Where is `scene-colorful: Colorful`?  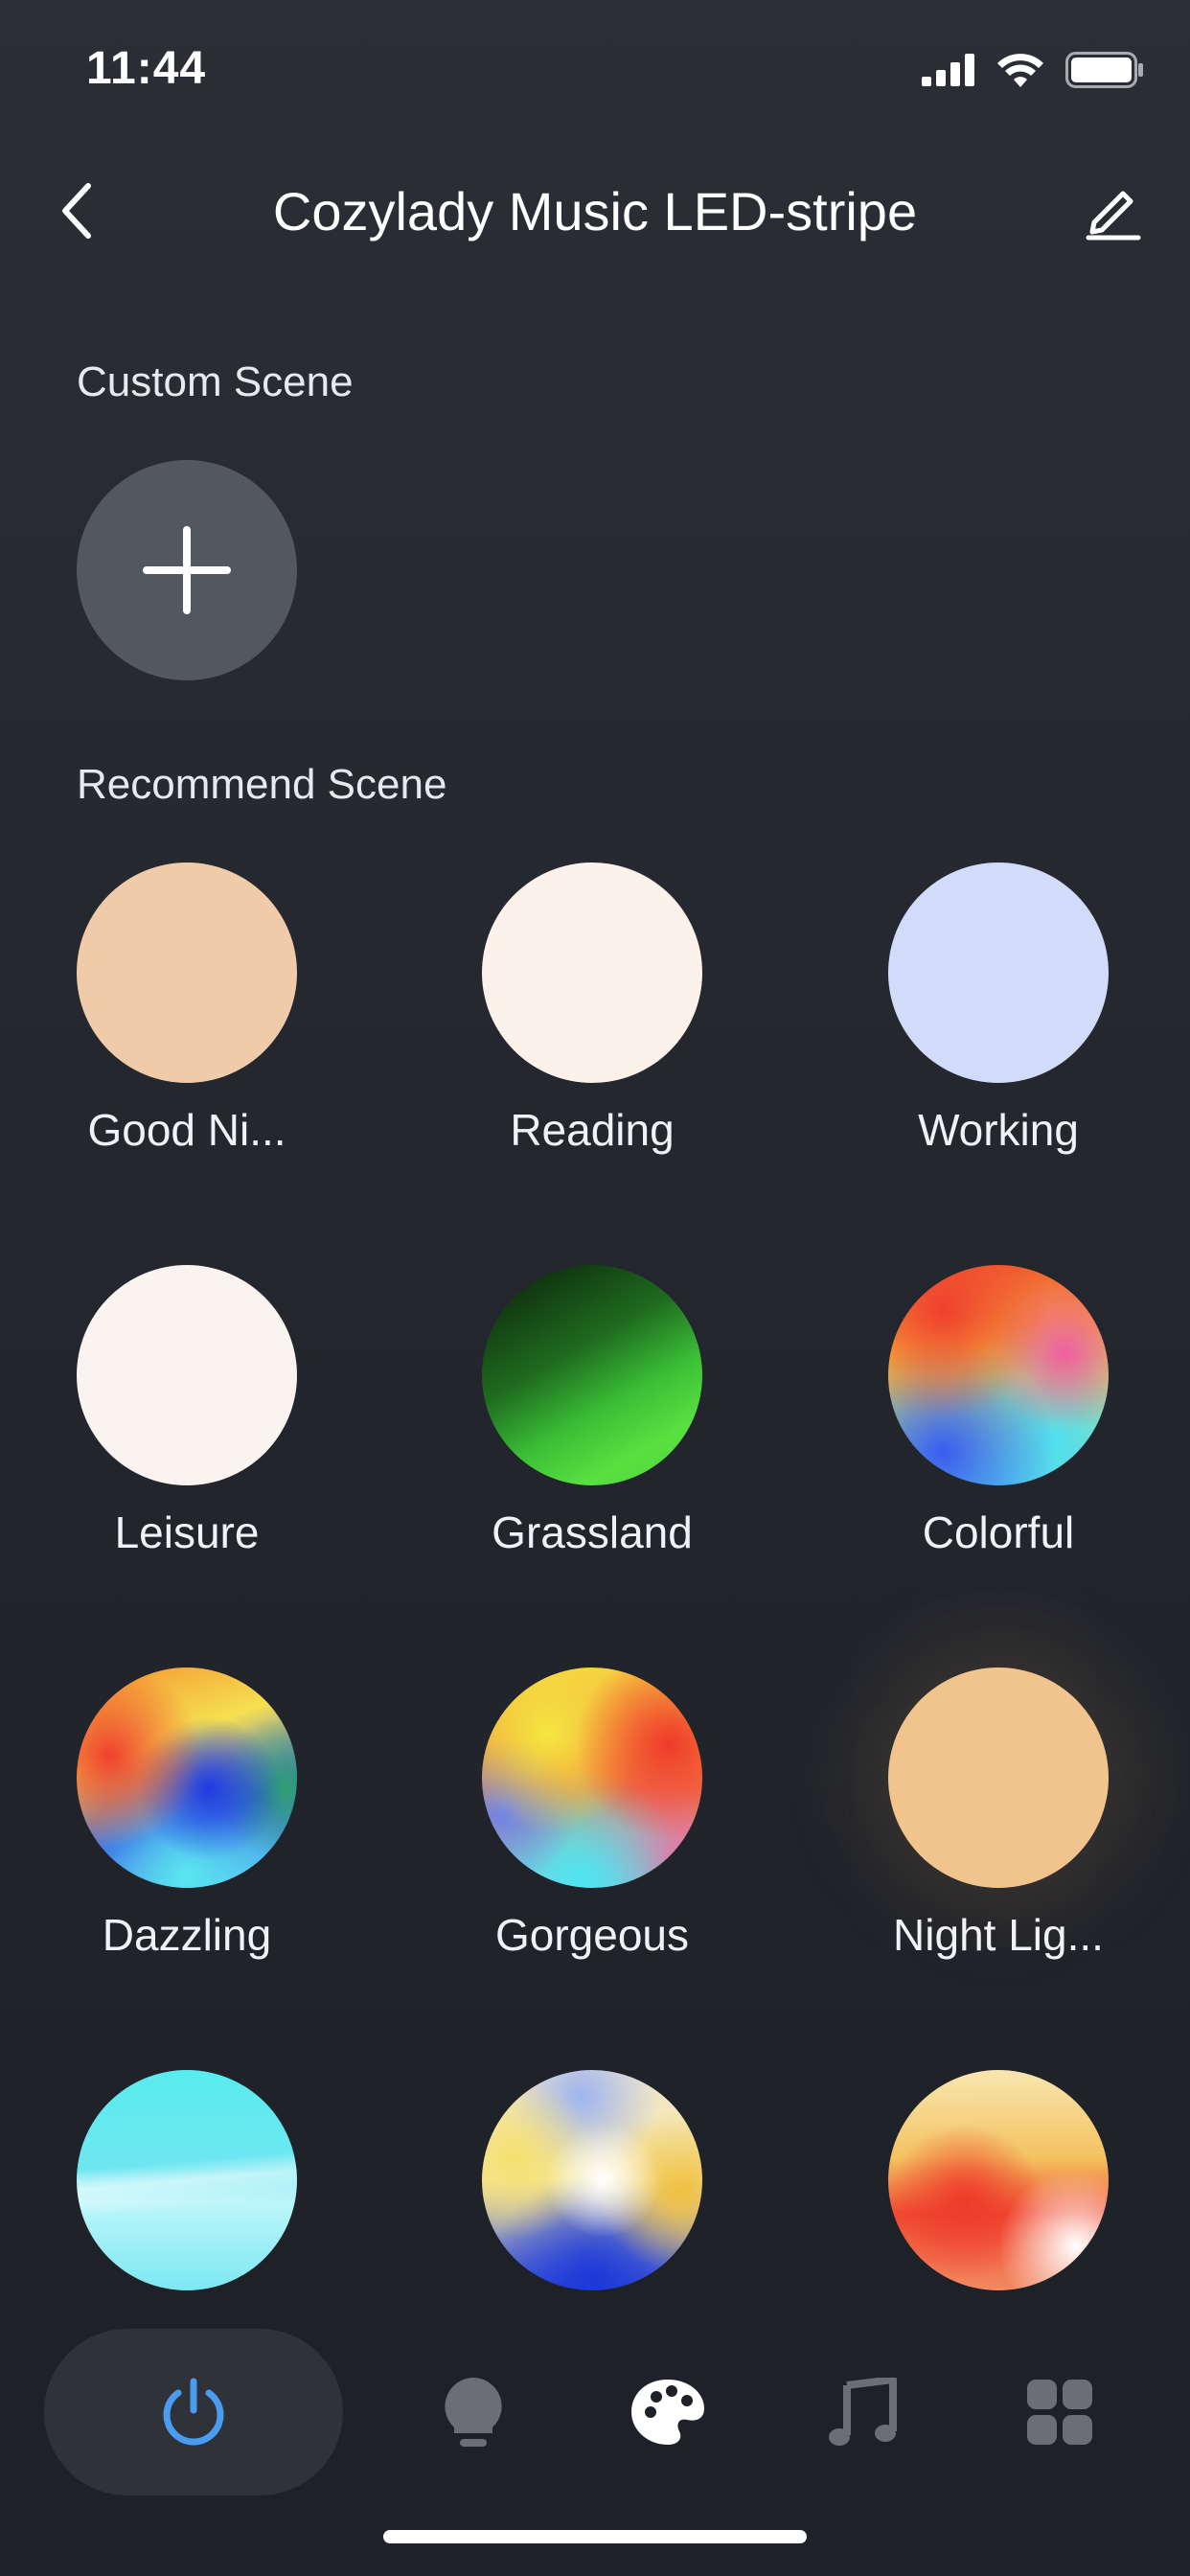
scene-colorful: Colorful is located at coordinates (999, 1456).